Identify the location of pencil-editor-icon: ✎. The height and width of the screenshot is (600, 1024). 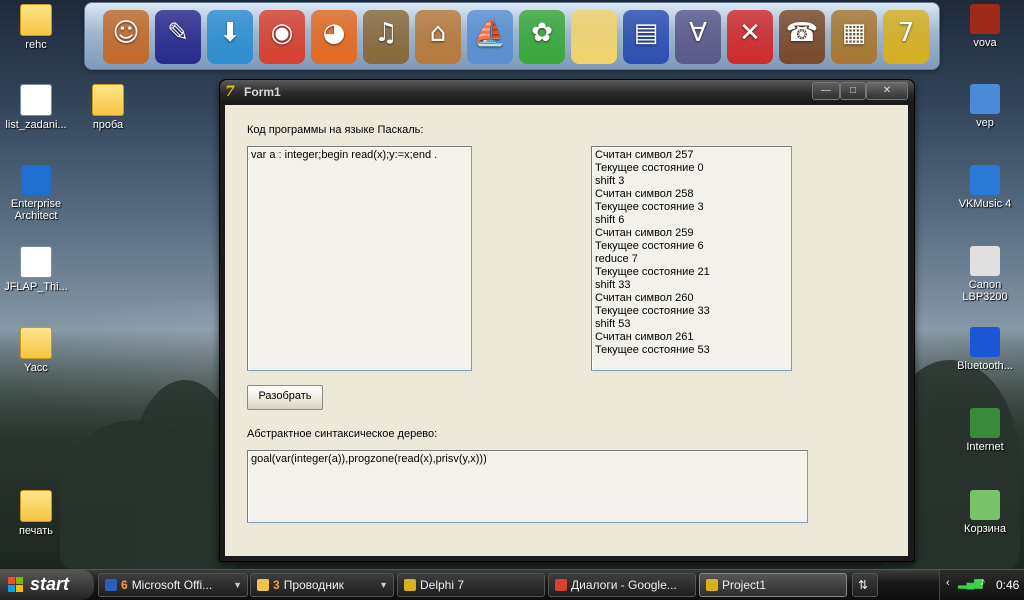
(178, 37).